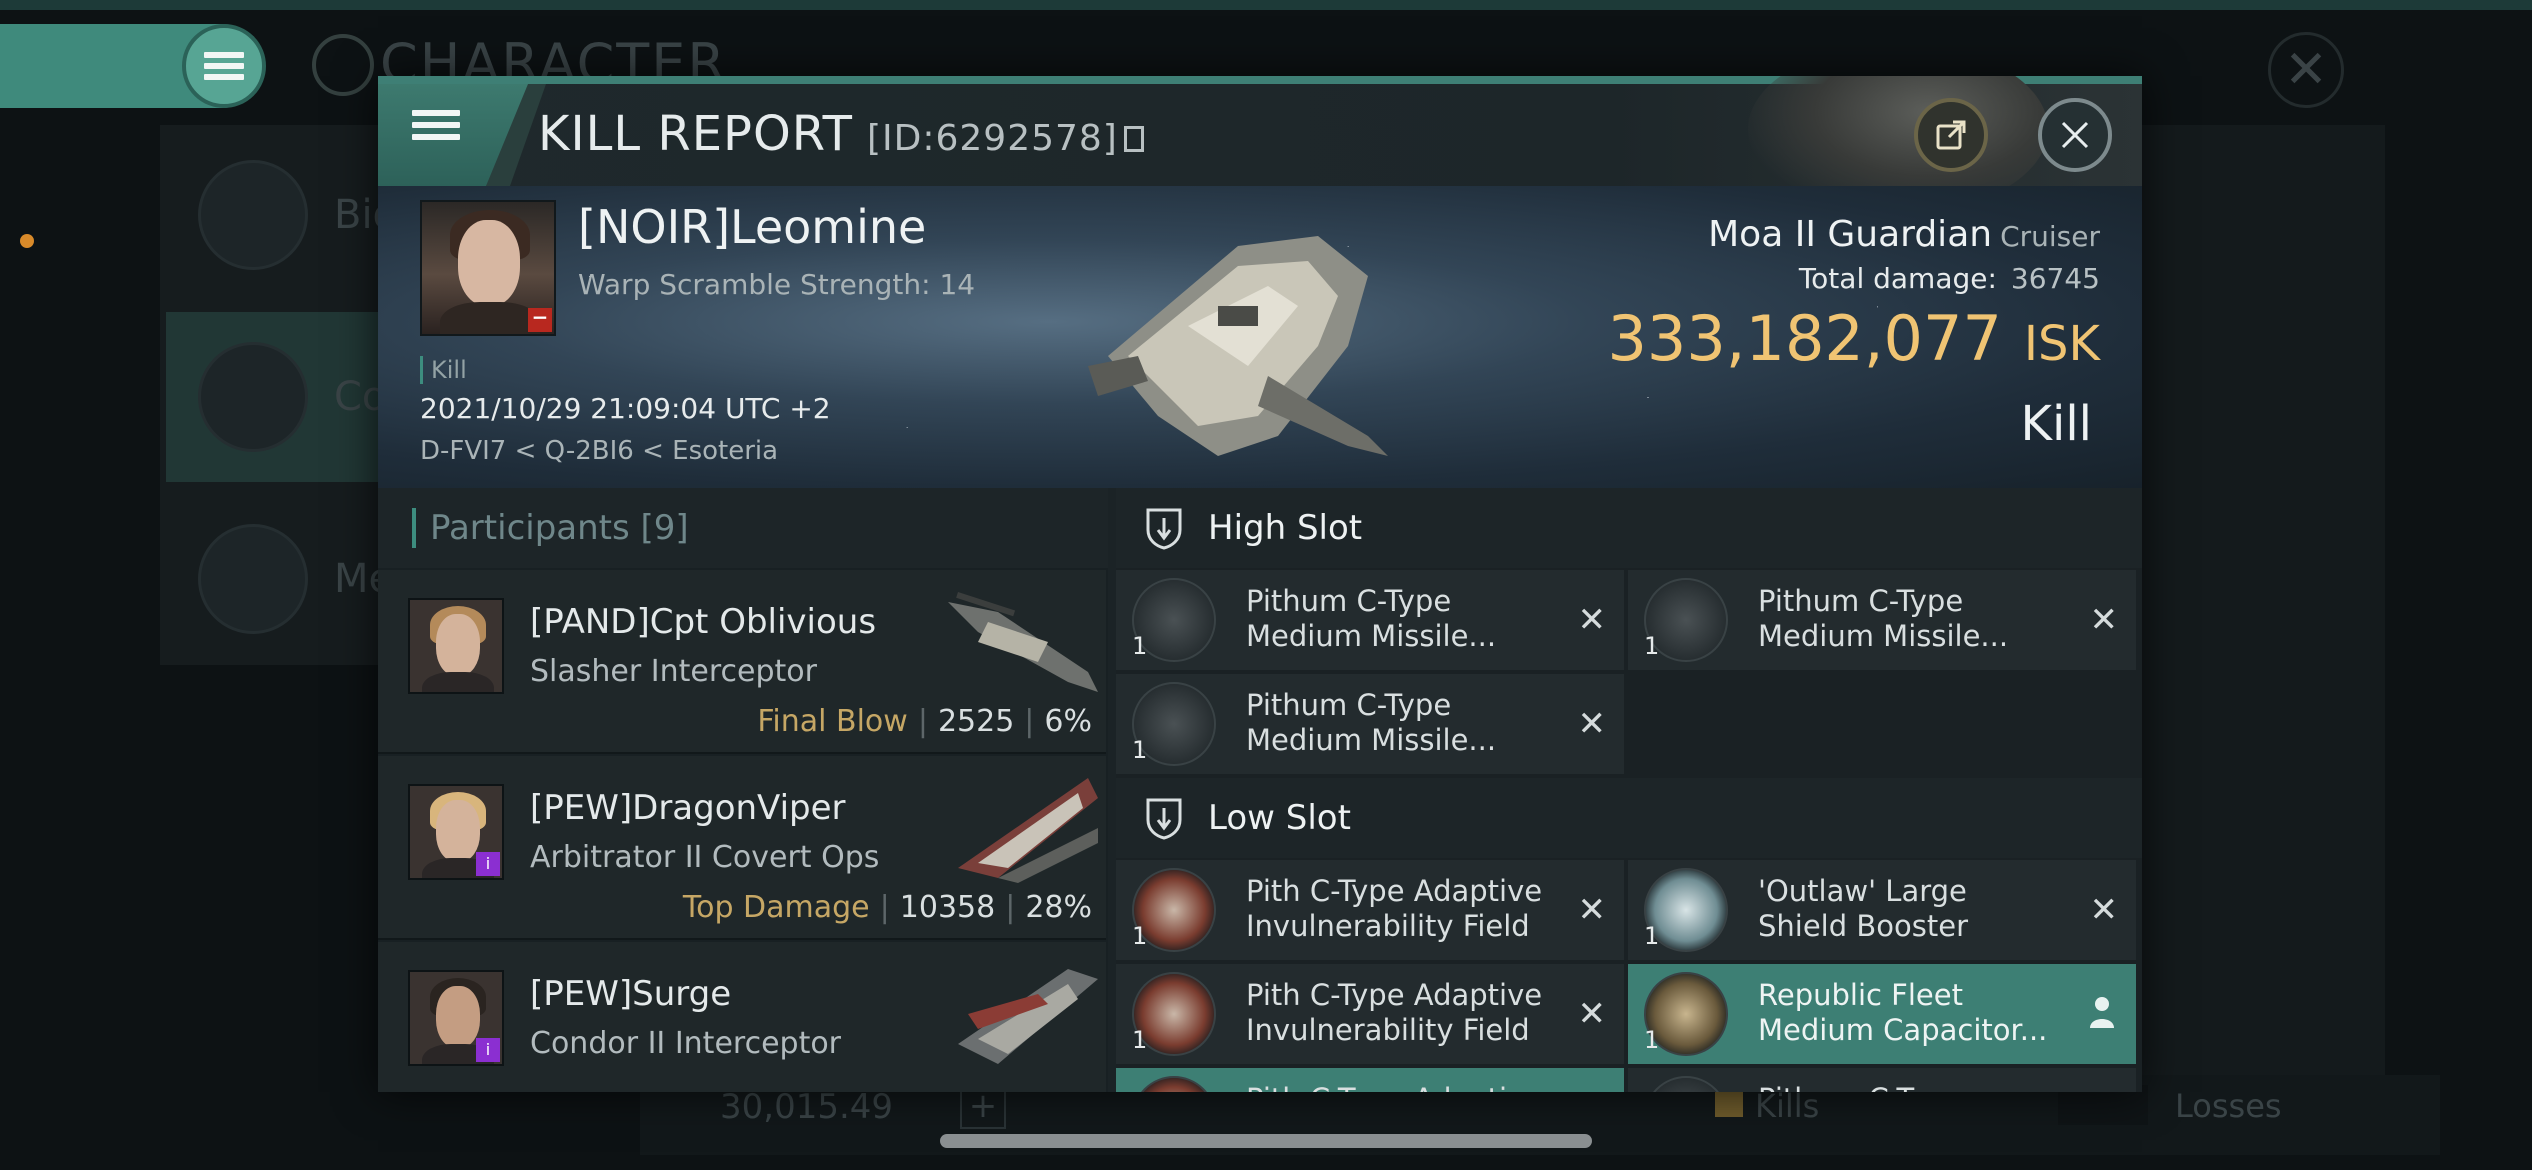 This screenshot has width=2532, height=1170. What do you see at coordinates (2061, 344) in the screenshot?
I see `isk-unit: ISK` at bounding box center [2061, 344].